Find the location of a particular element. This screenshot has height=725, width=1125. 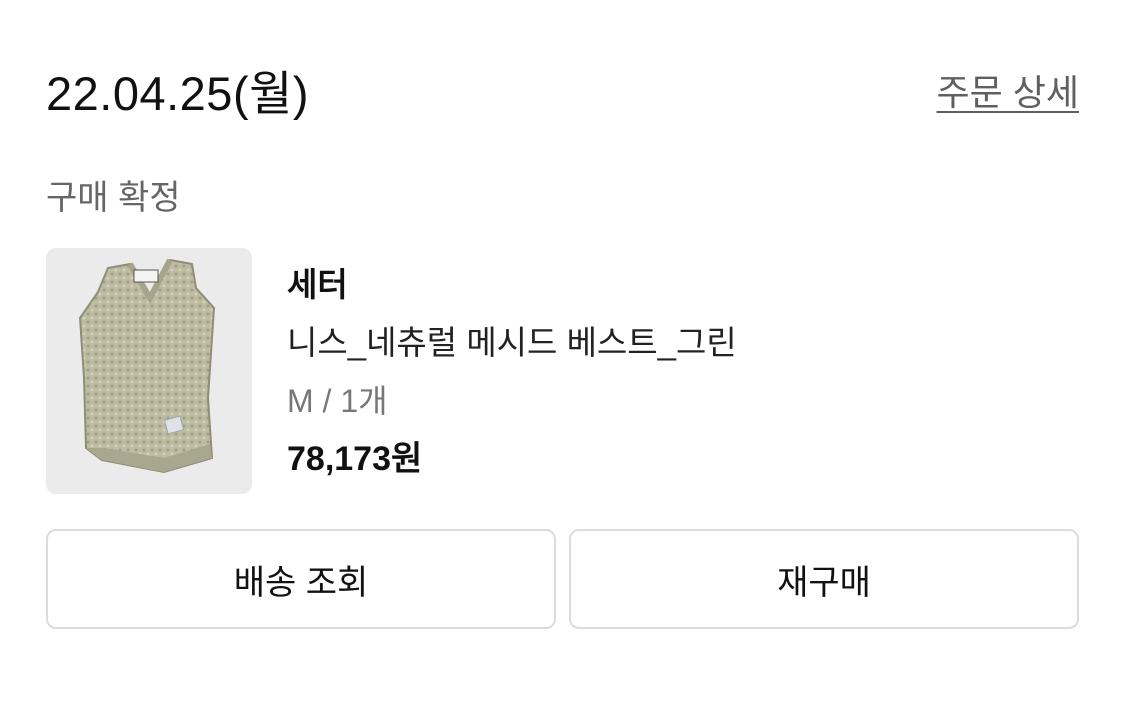

product-price: 78,173원 is located at coordinates (355, 459).